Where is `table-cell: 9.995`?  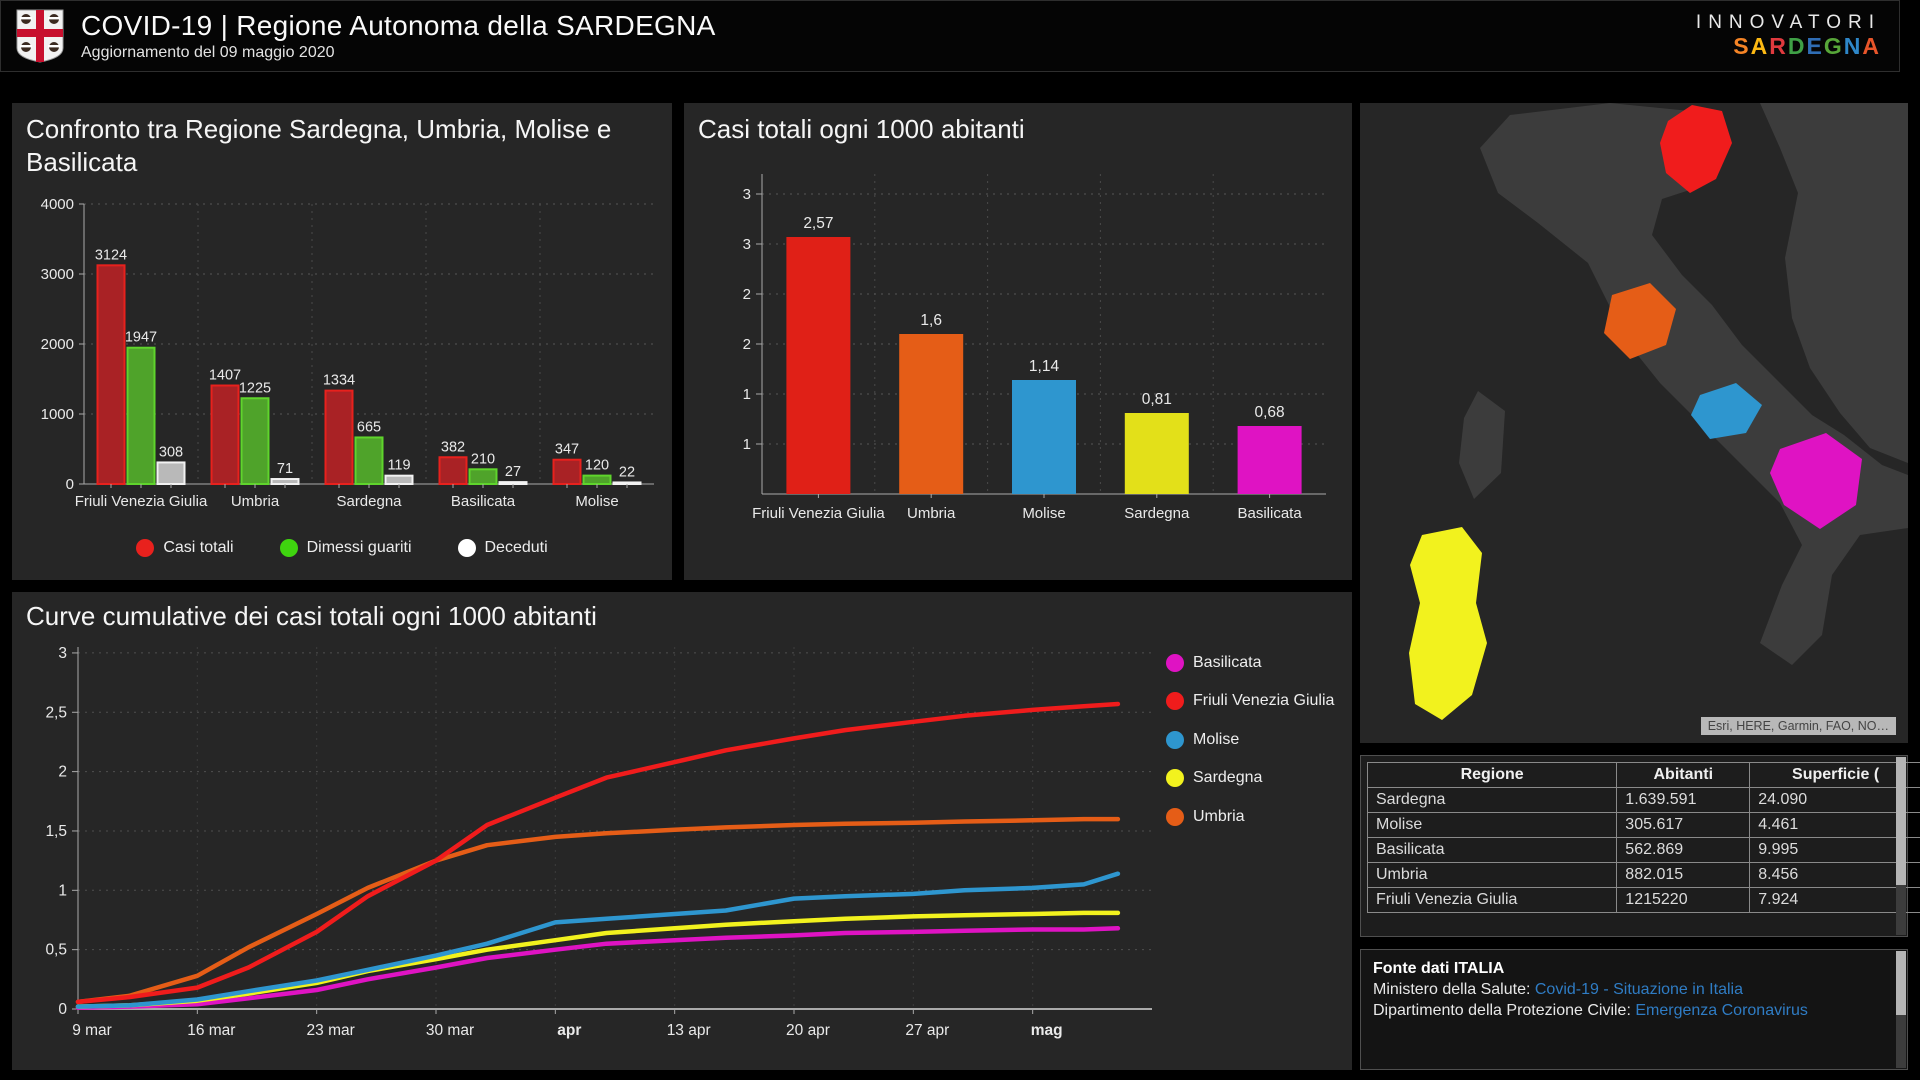 table-cell: 9.995 is located at coordinates (1834, 850).